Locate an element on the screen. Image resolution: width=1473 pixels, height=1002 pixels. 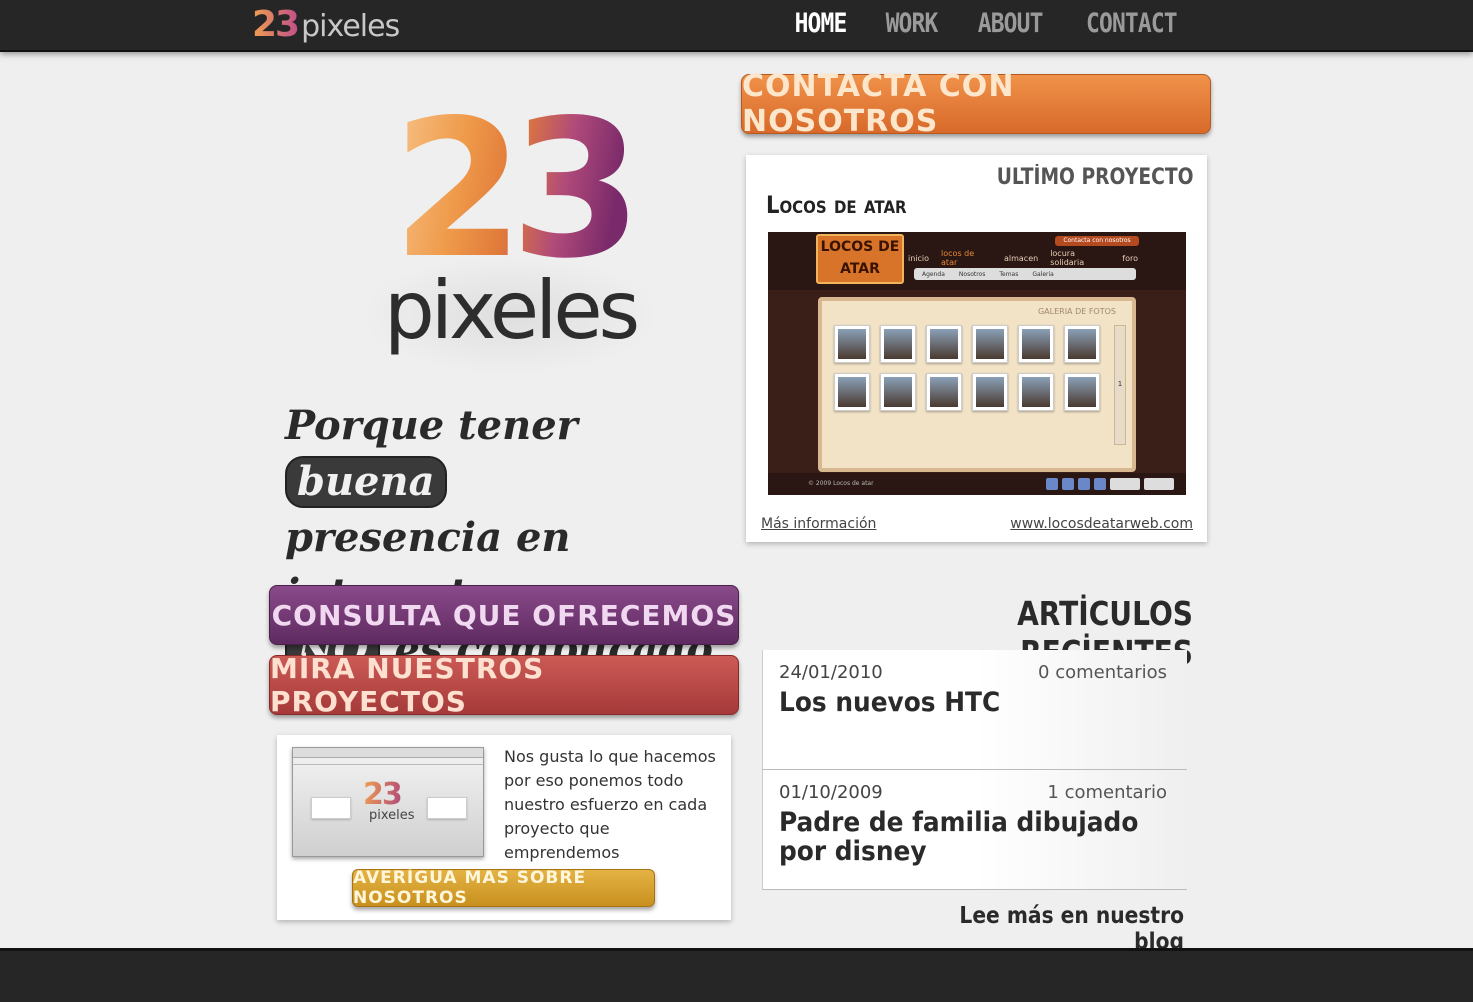
shot-photo-gallery: GALERIA DE FOTOS 1 is located at coordinates (977, 384).